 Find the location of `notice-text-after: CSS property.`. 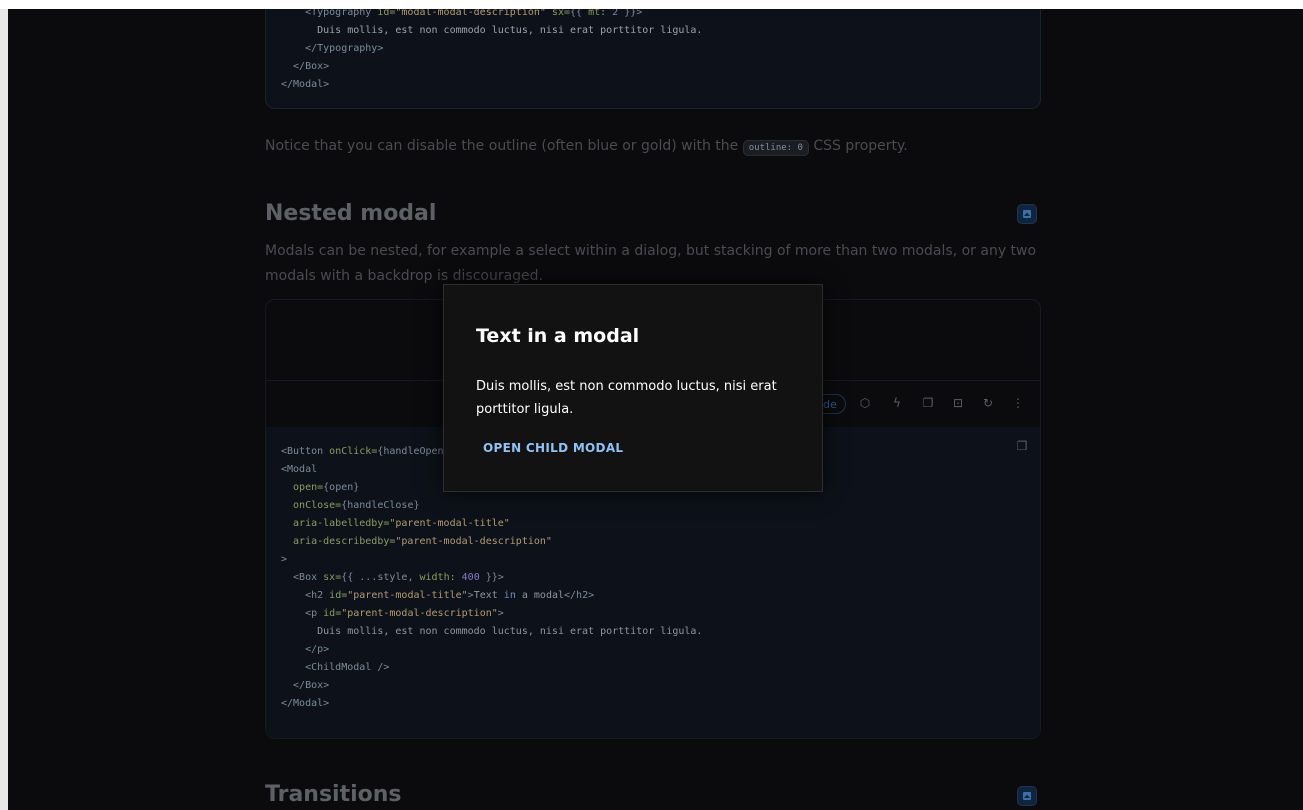

notice-text-after: CSS property. is located at coordinates (858, 146).